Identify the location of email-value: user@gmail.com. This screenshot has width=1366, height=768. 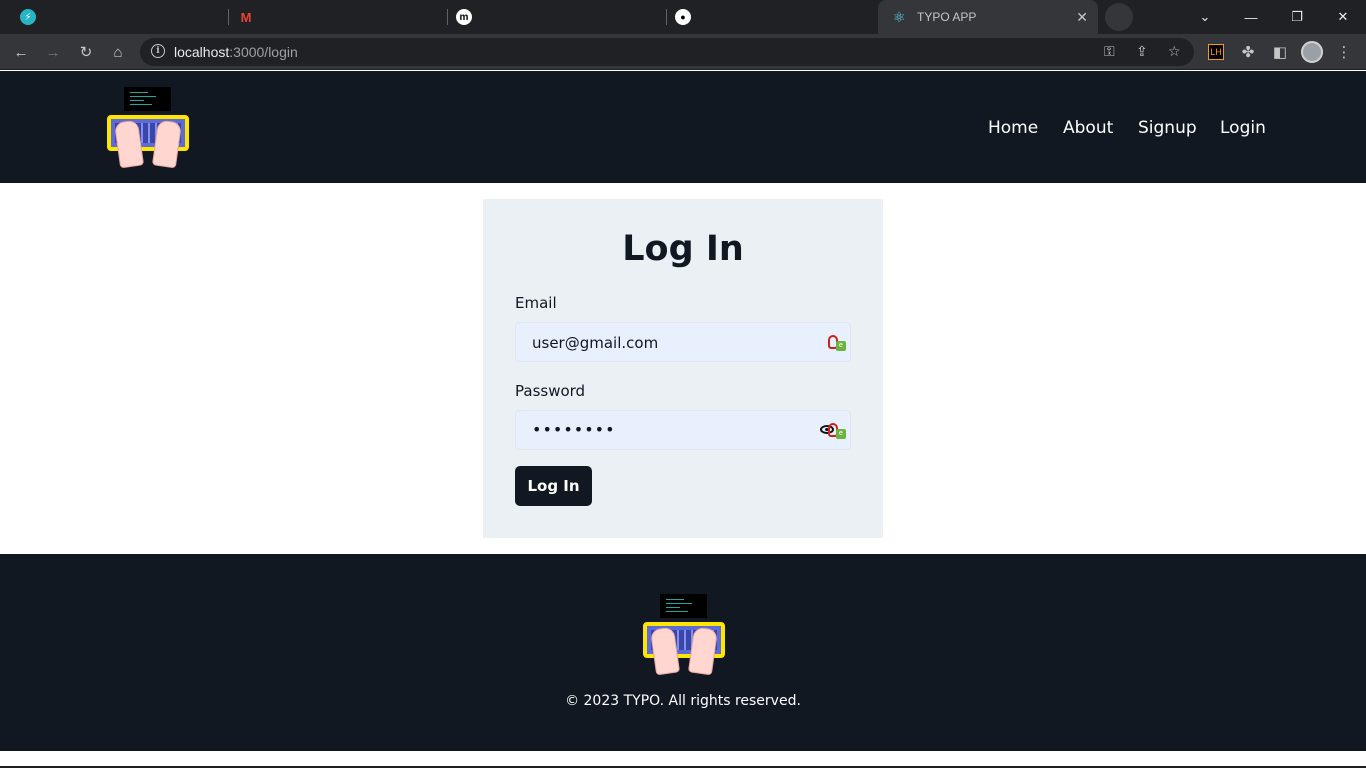
(595, 343).